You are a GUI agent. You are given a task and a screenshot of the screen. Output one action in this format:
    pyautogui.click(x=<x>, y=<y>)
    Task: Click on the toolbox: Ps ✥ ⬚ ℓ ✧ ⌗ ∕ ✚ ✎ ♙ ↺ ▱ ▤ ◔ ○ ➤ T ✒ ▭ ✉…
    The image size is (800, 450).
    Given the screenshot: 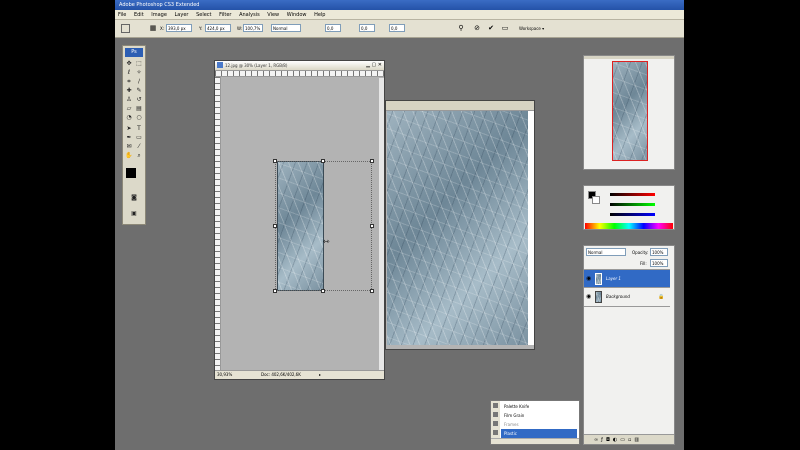 What is the action you would take?
    pyautogui.click(x=134, y=135)
    